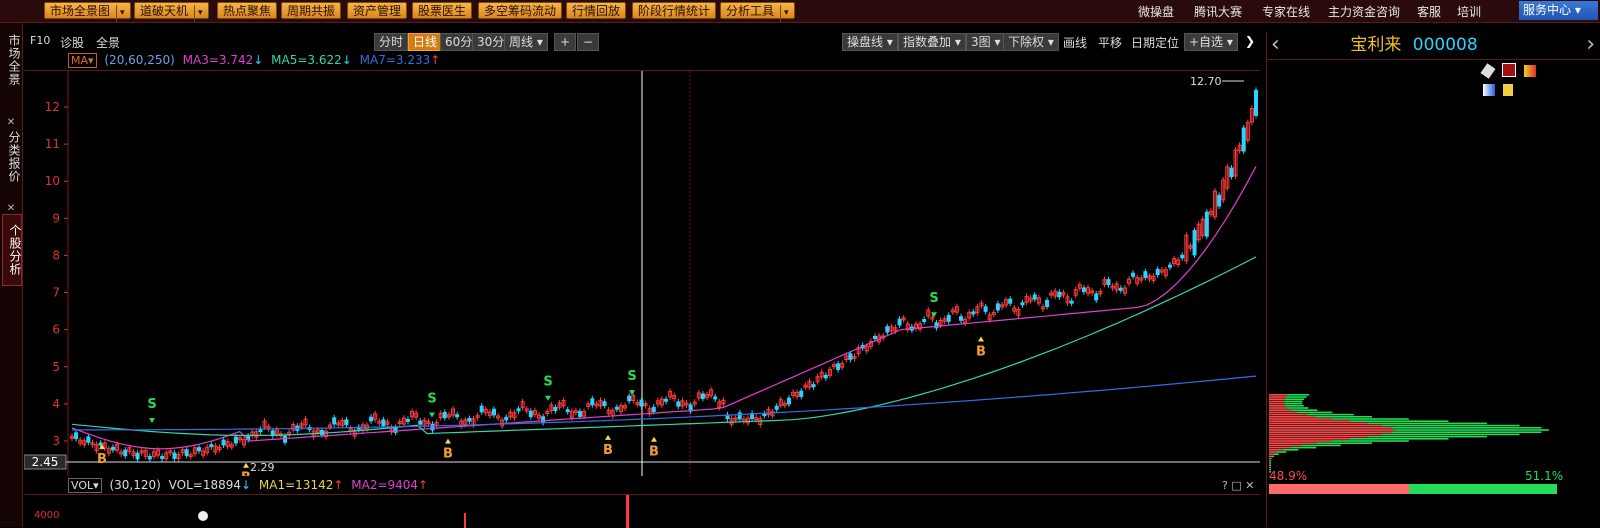 The width and height of the screenshot is (1600, 528). I want to click on next-stock-icon: ›, so click(1590, 45).